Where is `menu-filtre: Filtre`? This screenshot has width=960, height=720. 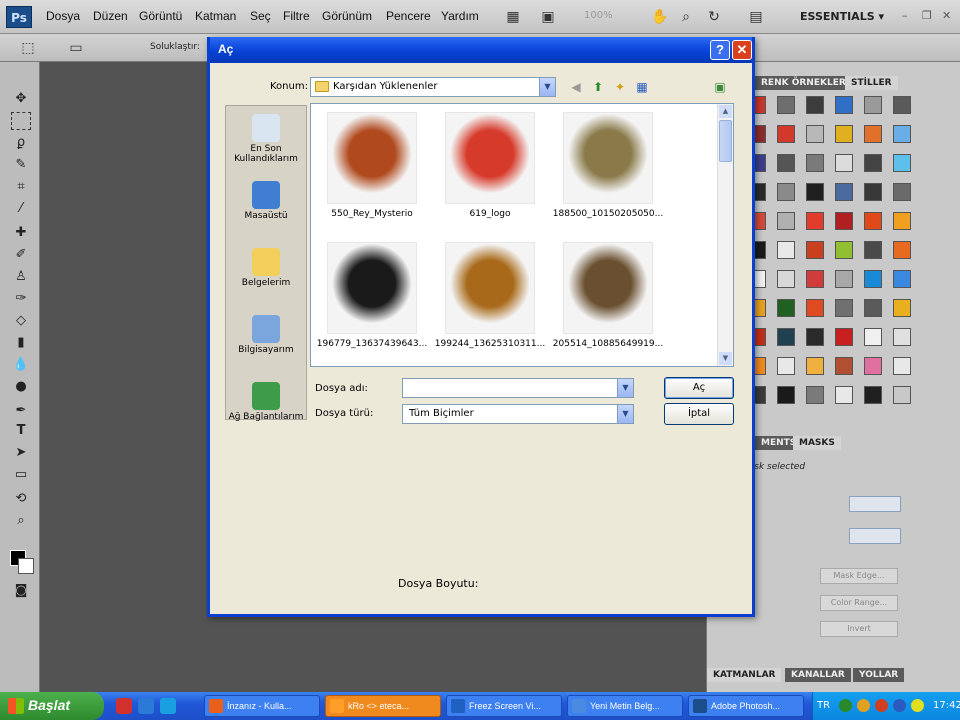 menu-filtre: Filtre is located at coordinates (296, 16).